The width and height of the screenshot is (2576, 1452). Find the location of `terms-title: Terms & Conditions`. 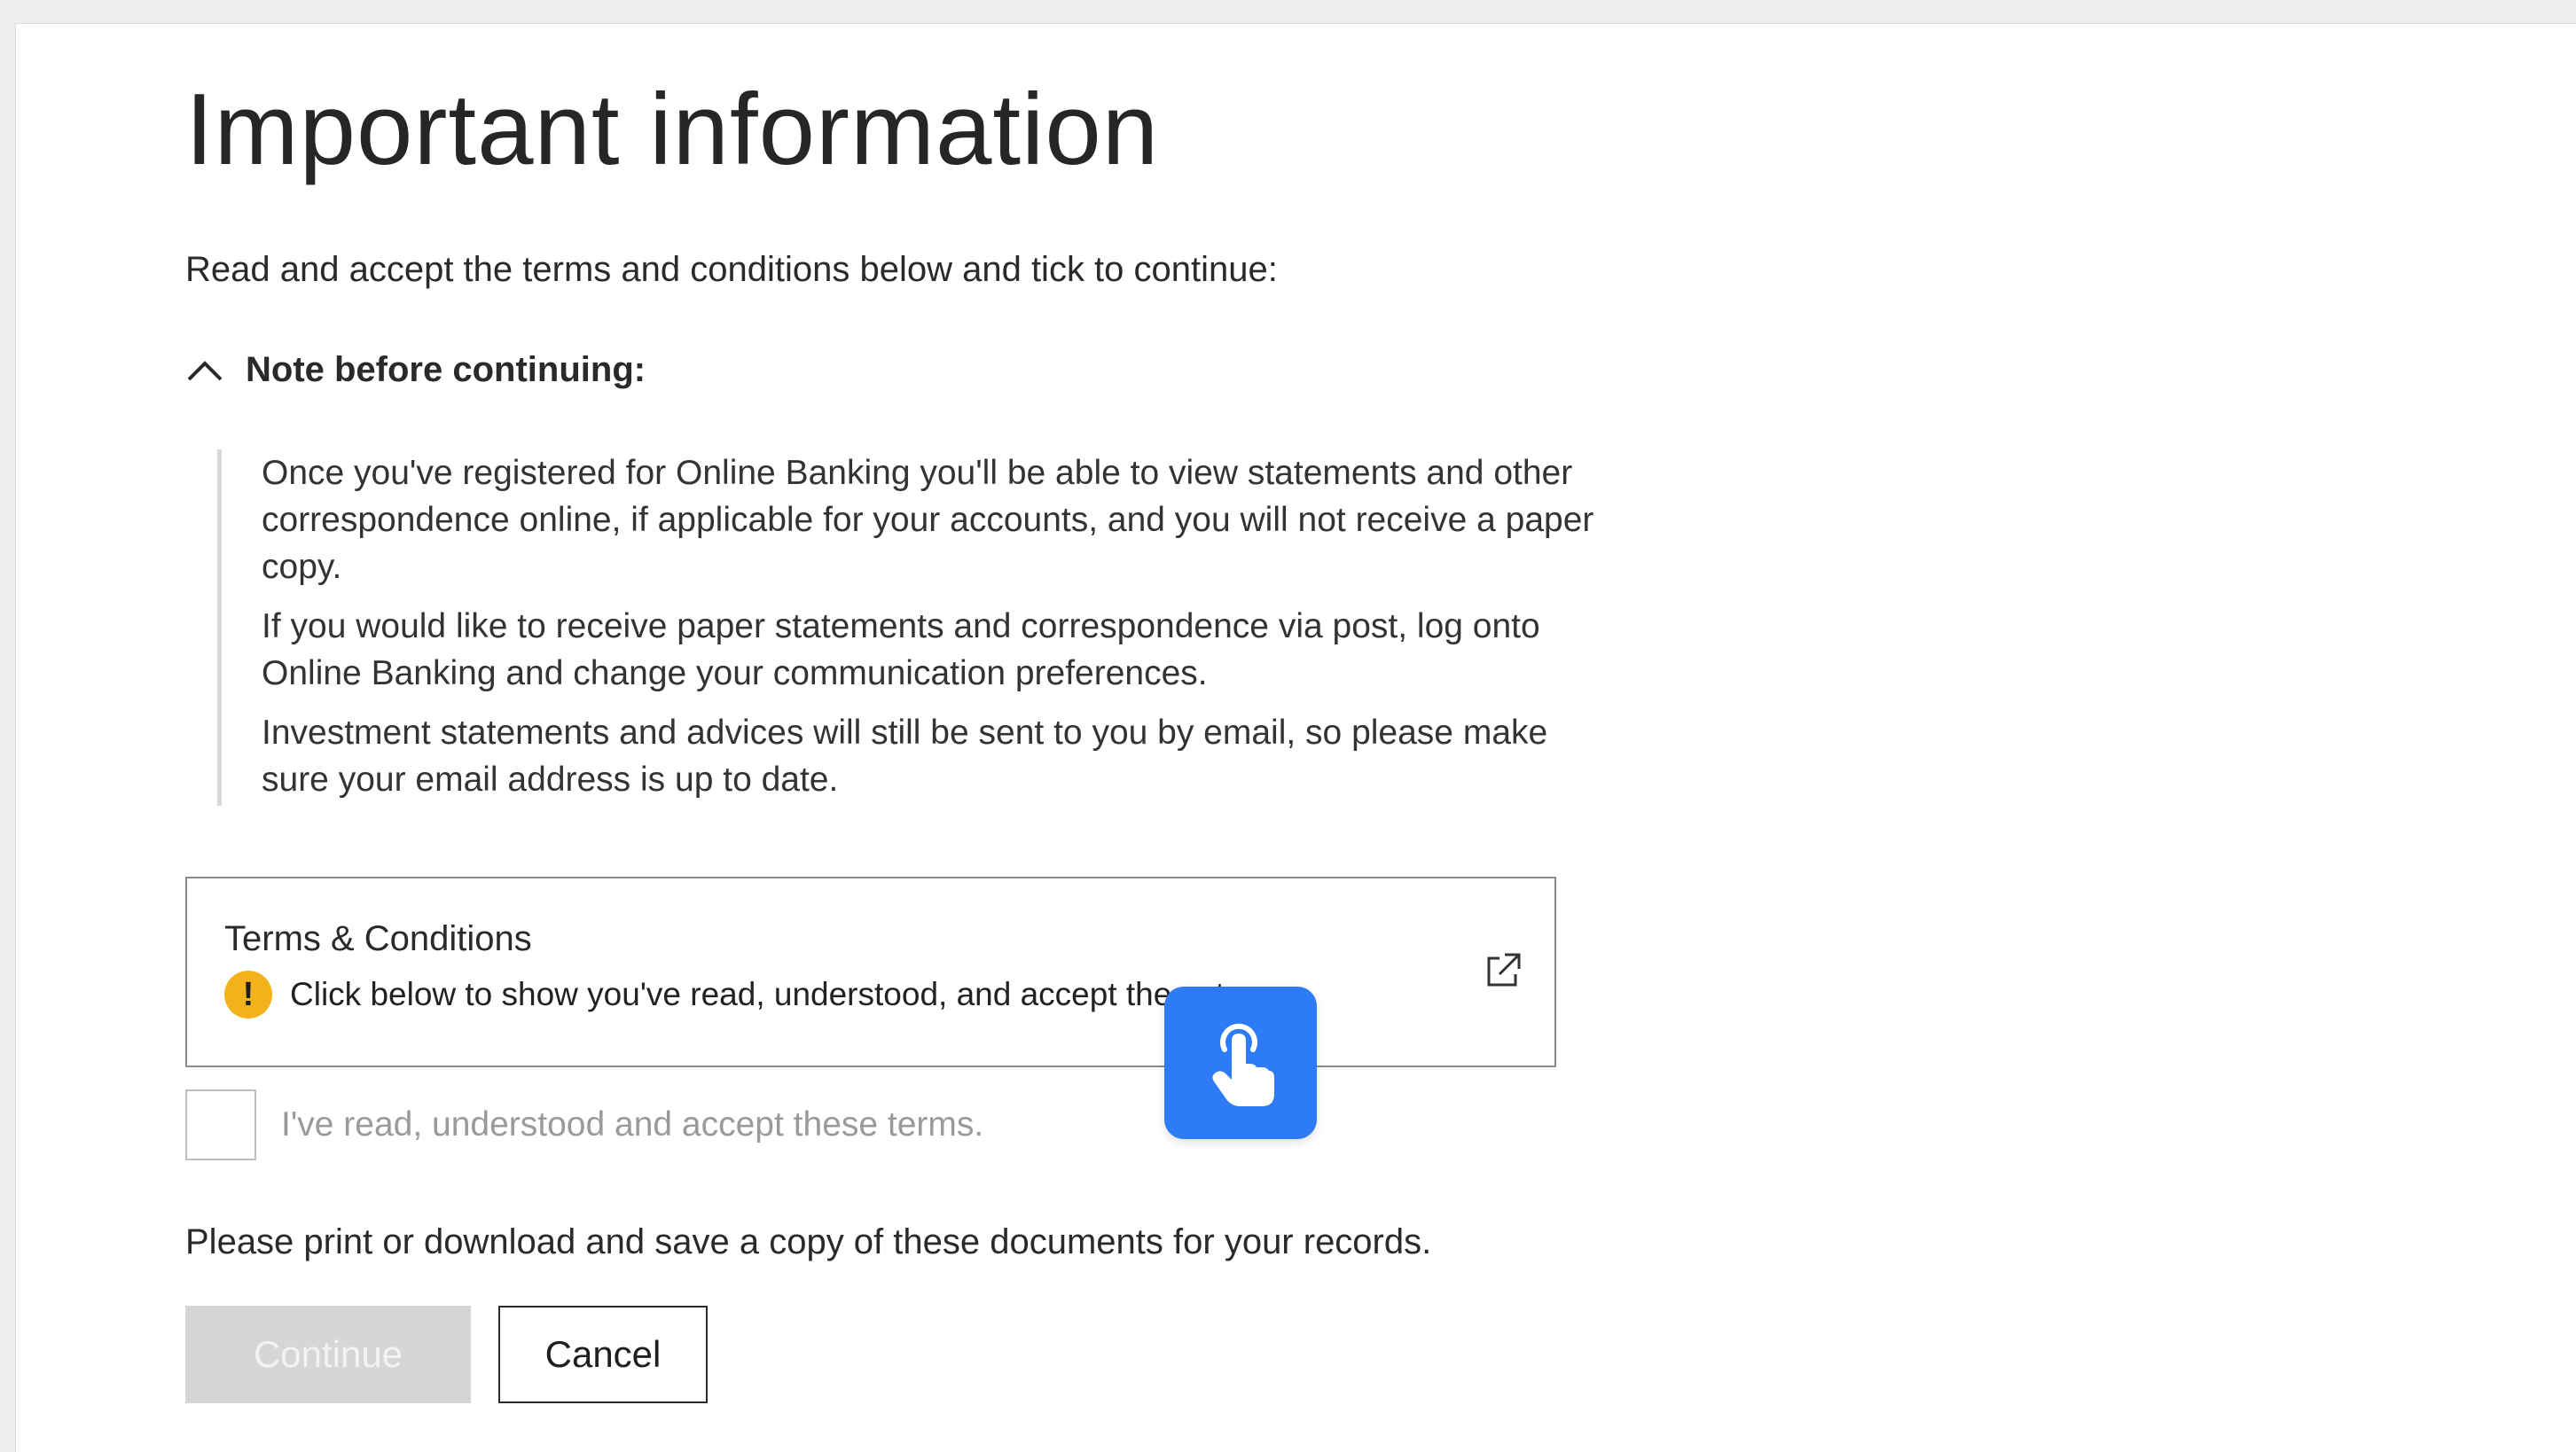

terms-title: Terms & Conditions is located at coordinates (378, 938).